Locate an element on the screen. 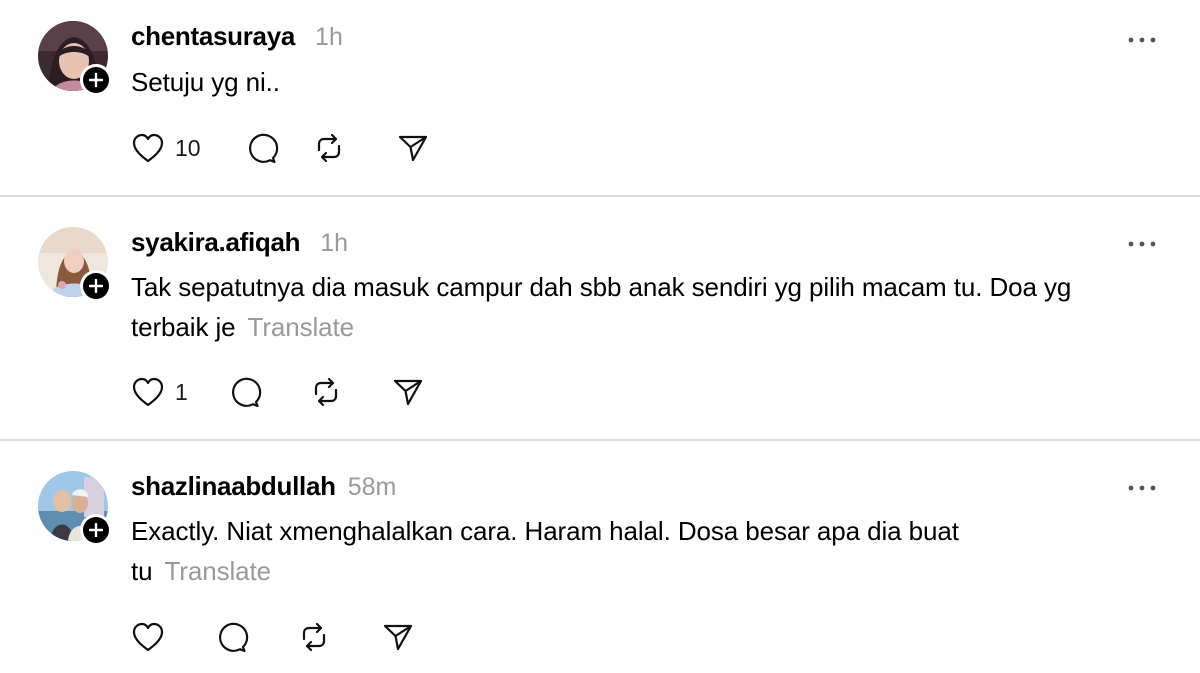 The width and height of the screenshot is (1200, 673). username: shazlinaabdullah is located at coordinates (233, 486).